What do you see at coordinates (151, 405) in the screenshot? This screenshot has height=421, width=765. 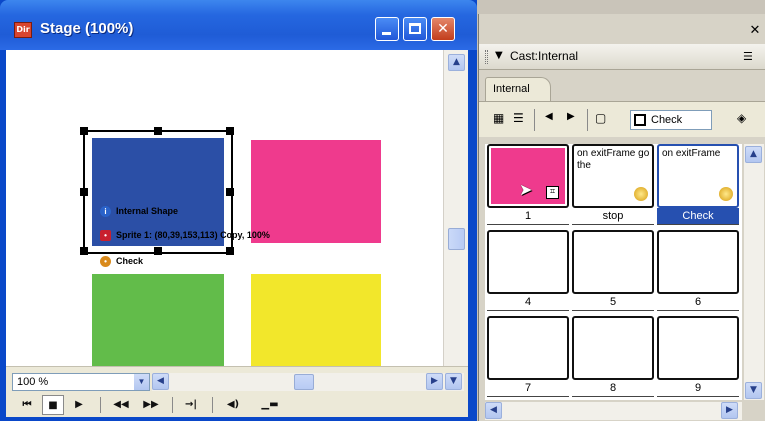 I see `step-forward-icon: ▶▶` at bounding box center [151, 405].